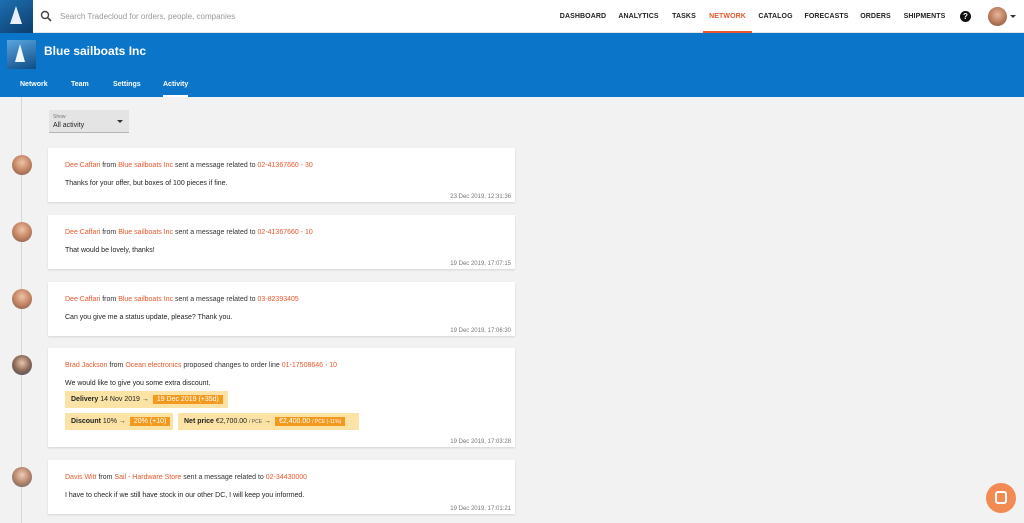 This screenshot has width=1024, height=523. I want to click on chat-button, so click(1001, 498).